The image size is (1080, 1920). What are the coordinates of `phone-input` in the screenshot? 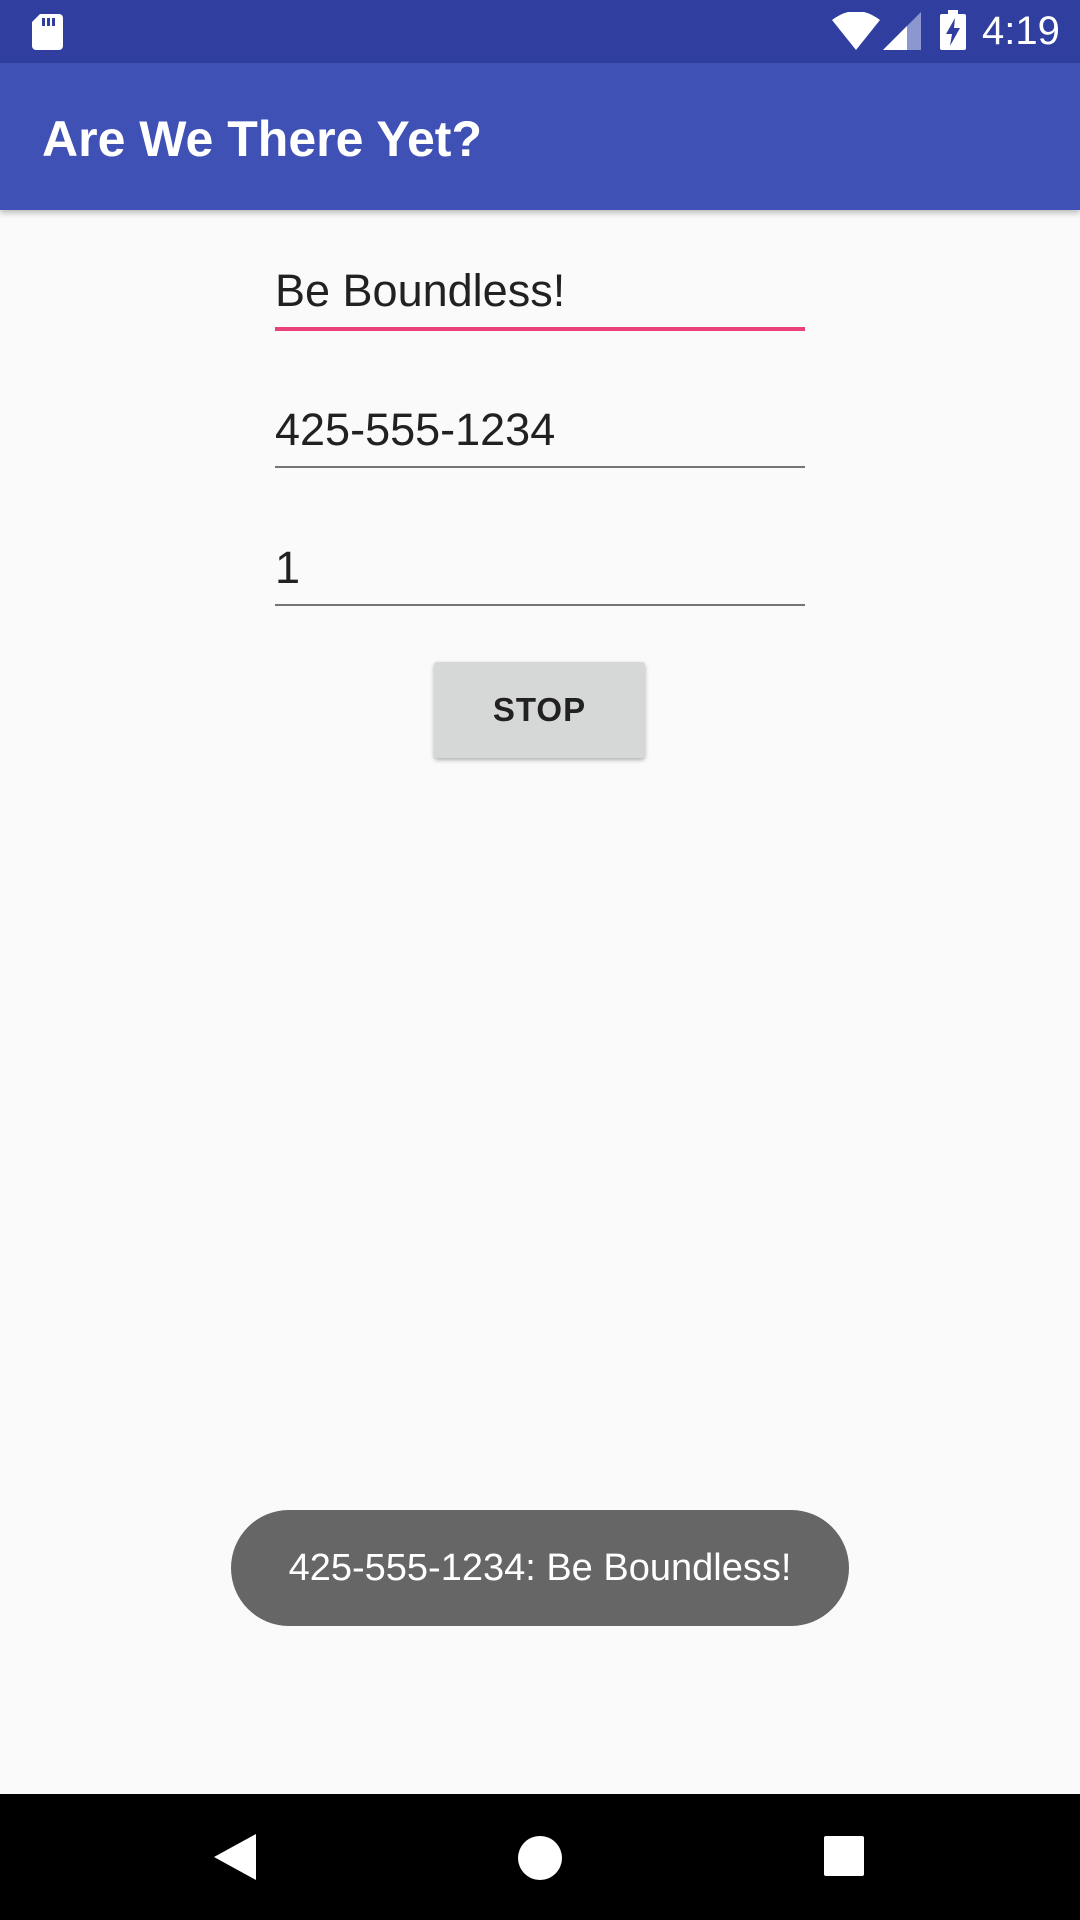 It's located at (540, 430).